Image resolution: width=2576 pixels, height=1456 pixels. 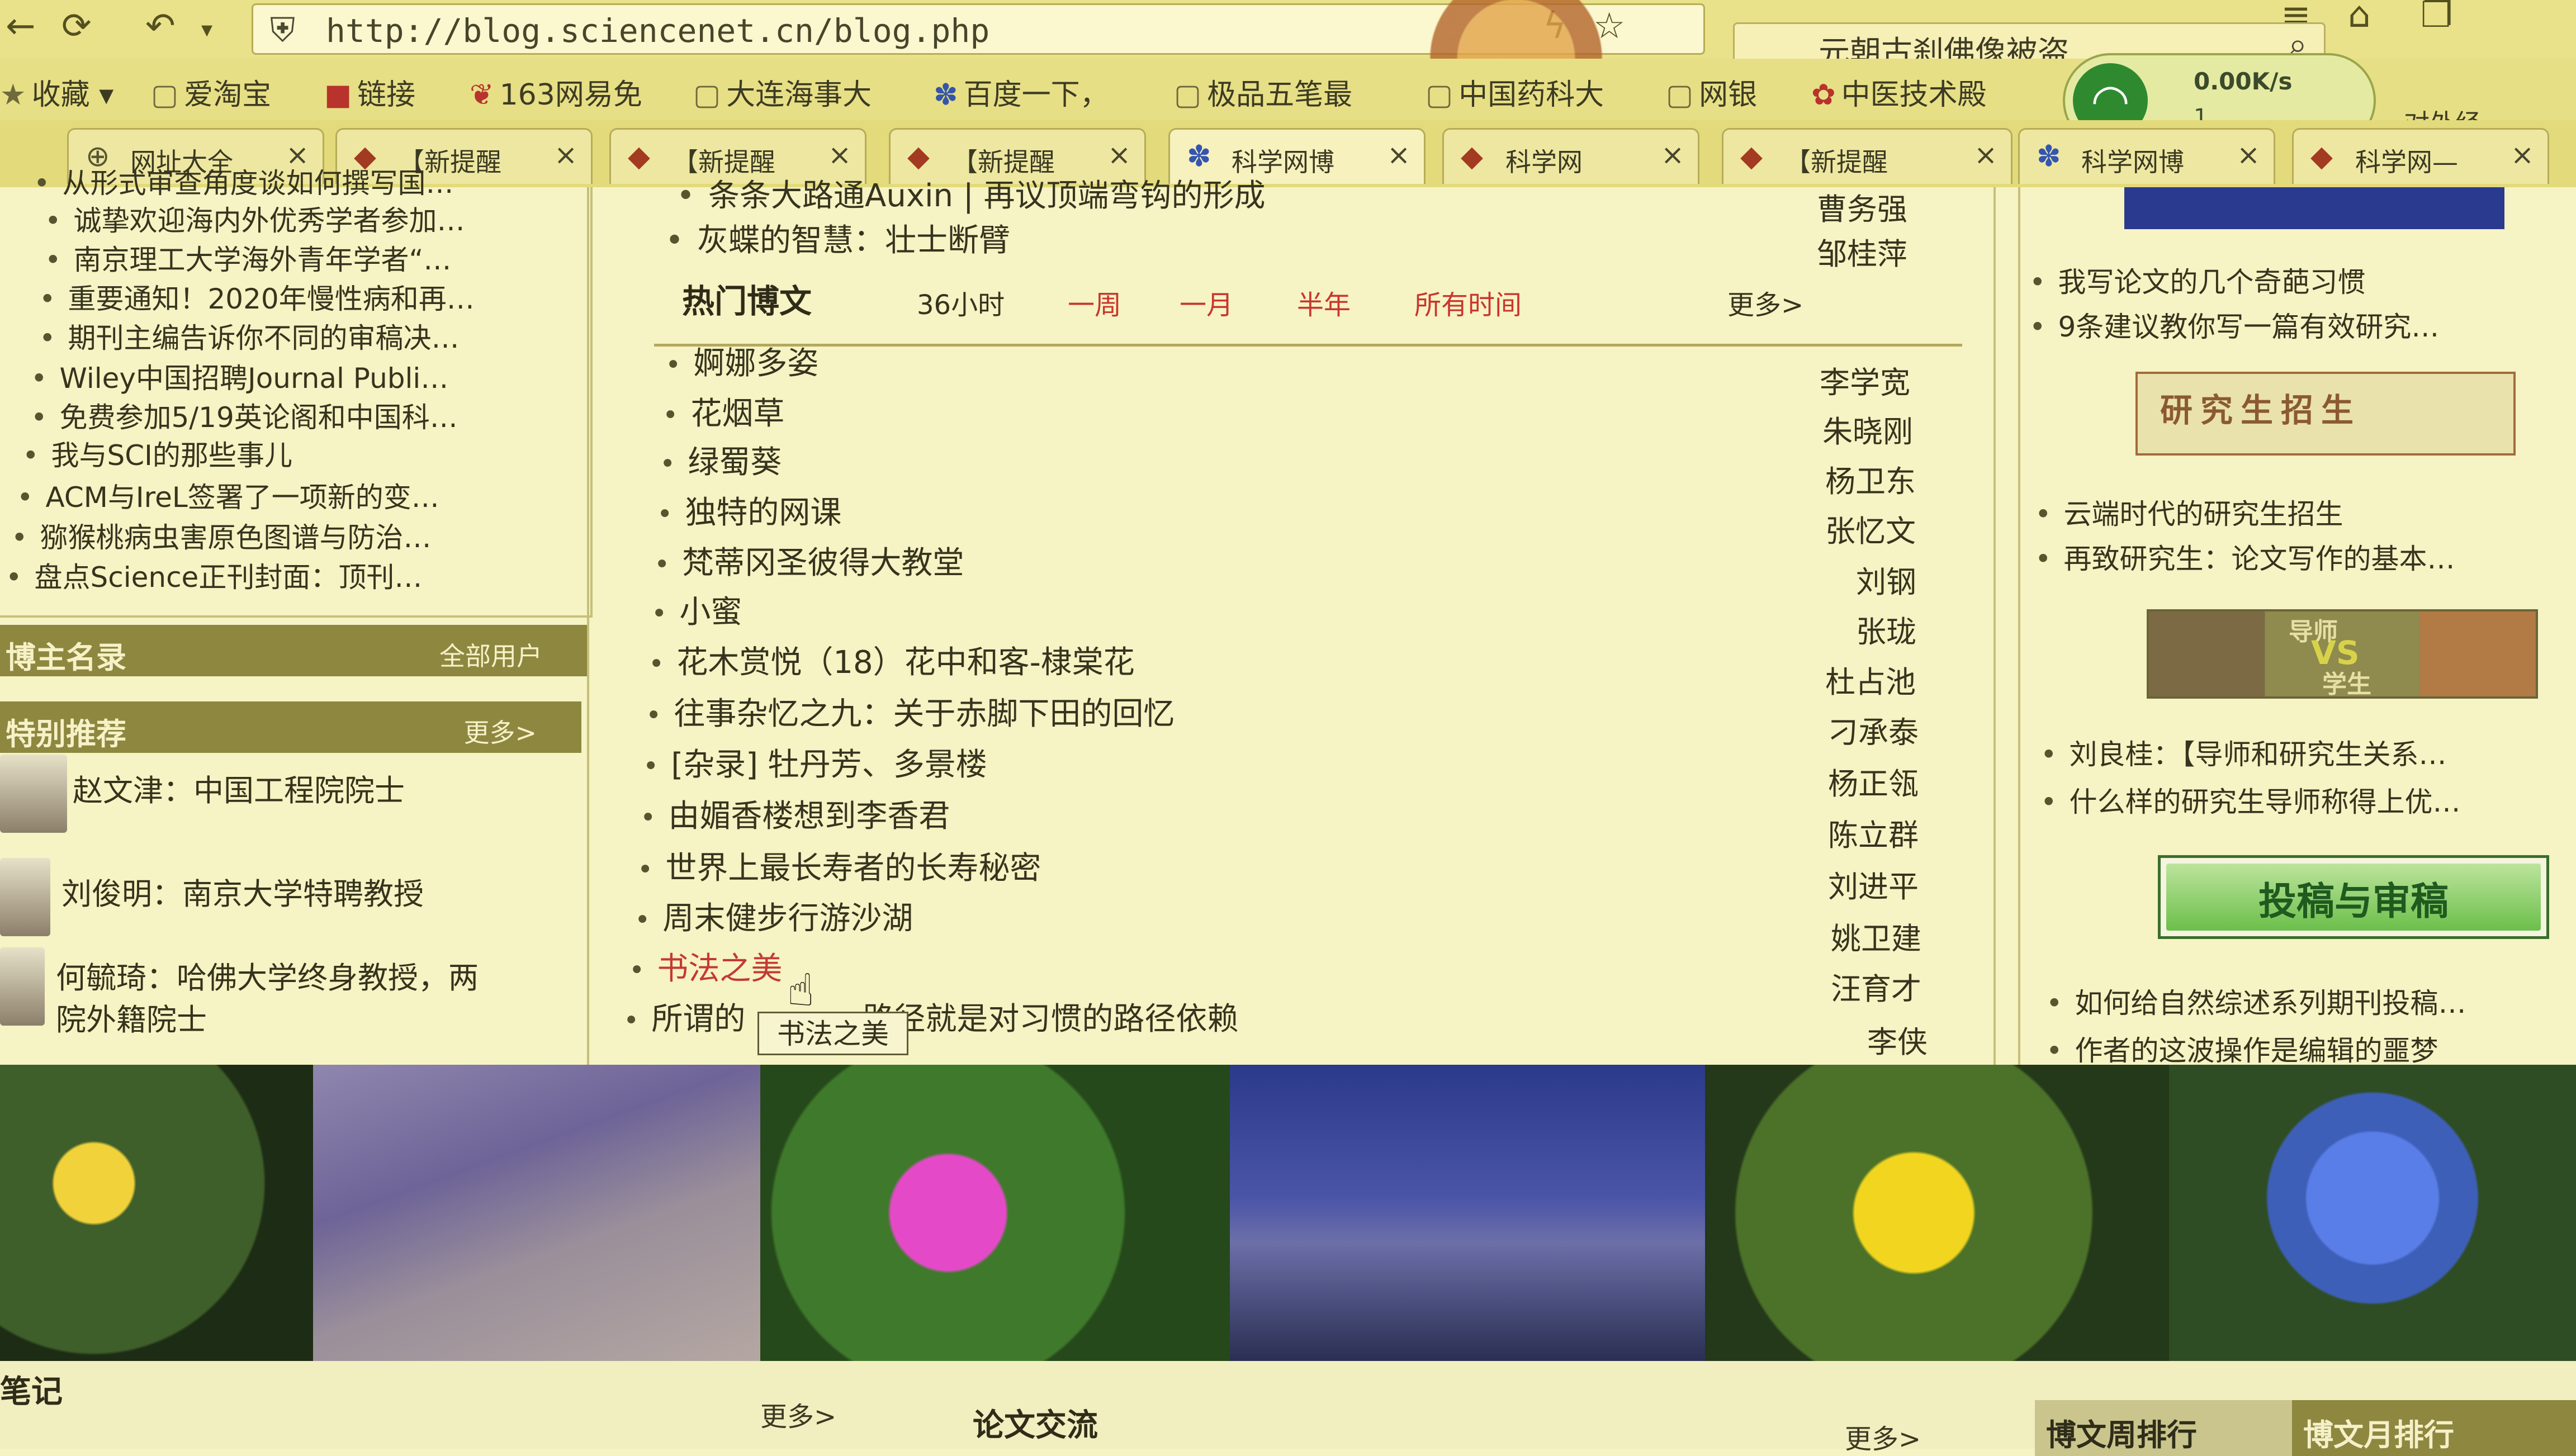 I want to click on bookmark-item: ▢ 极品五笔最, so click(x=1263, y=92).